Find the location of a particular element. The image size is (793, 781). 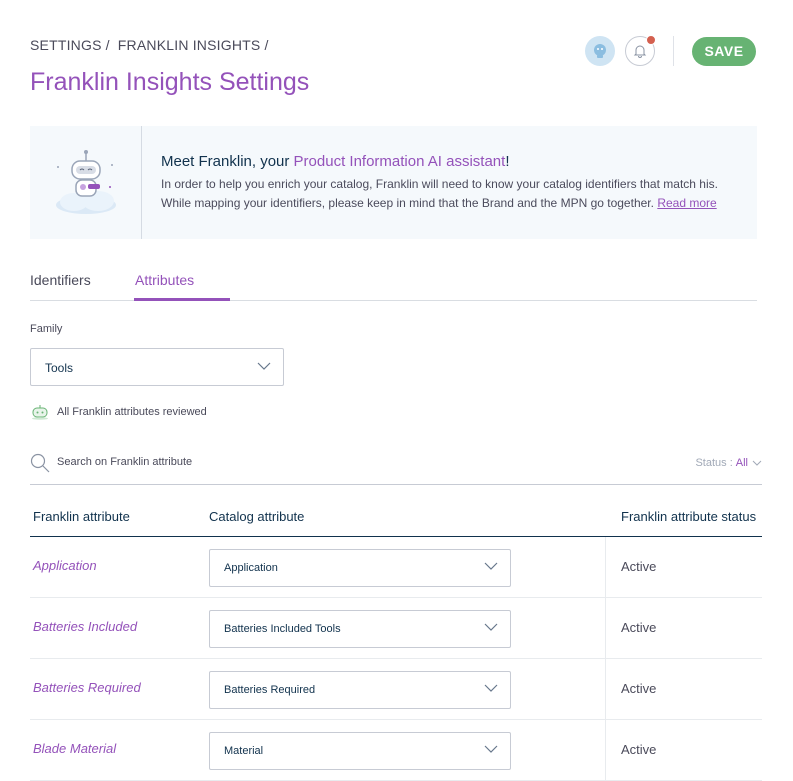

reviewed-status: All Franklin attributes reviewed is located at coordinates (118, 412).